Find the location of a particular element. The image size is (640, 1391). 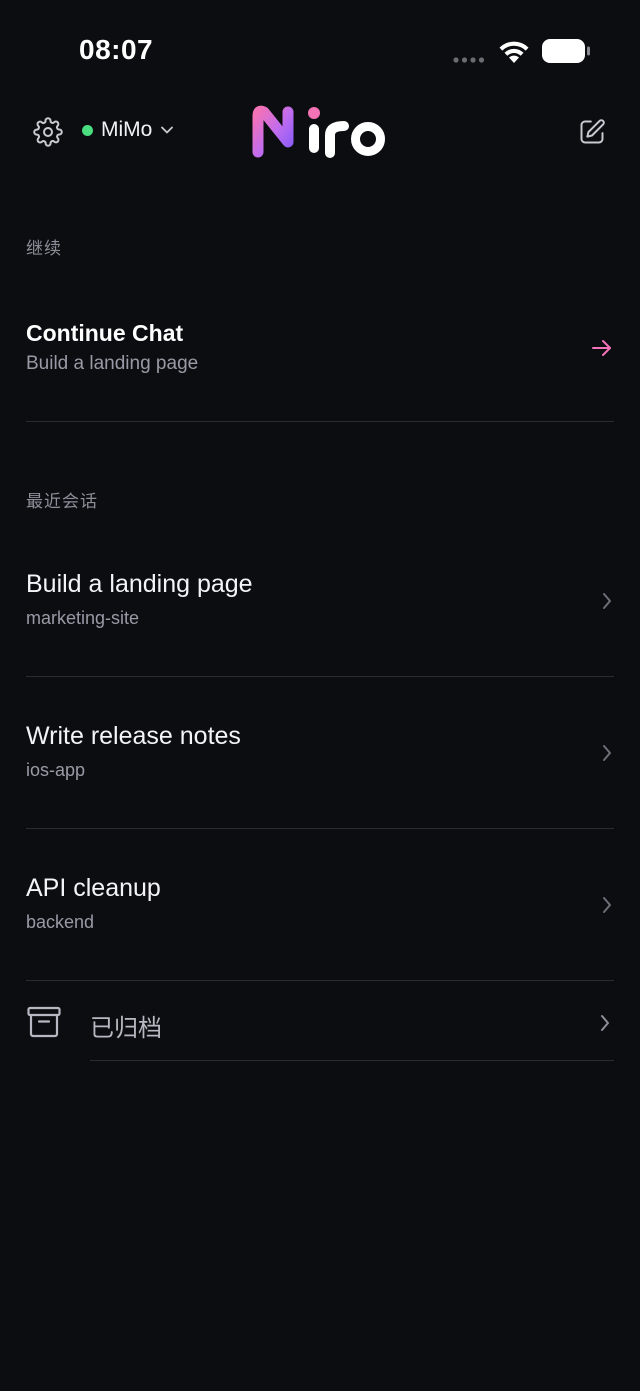

continue-section-label: 继续 is located at coordinates (44, 248).